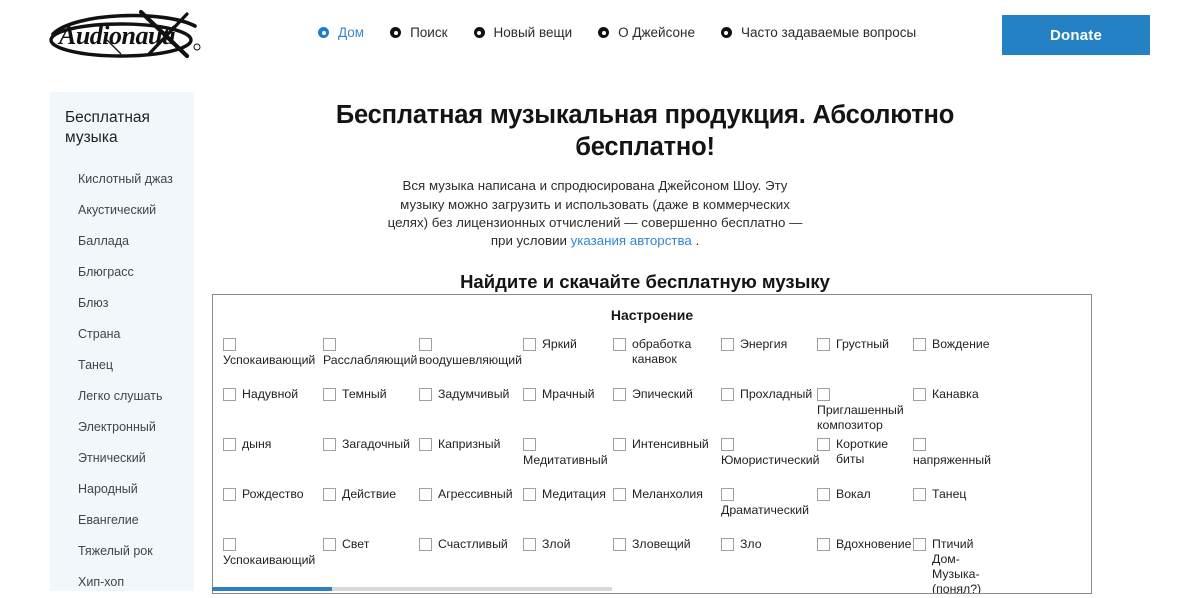 The height and width of the screenshot is (598, 1200). I want to click on nav-item-faq: Часто задаваемые вопросы, so click(818, 33).